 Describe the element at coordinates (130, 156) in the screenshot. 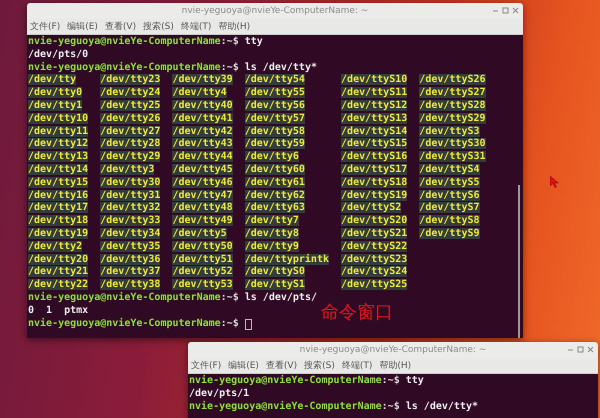

I see `device-file-name: /dev/tty29` at that location.